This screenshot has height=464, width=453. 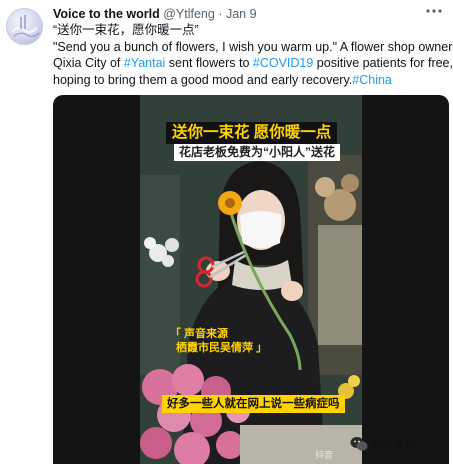 I want to click on user-handle: @Ytlfeng, so click(x=189, y=14).